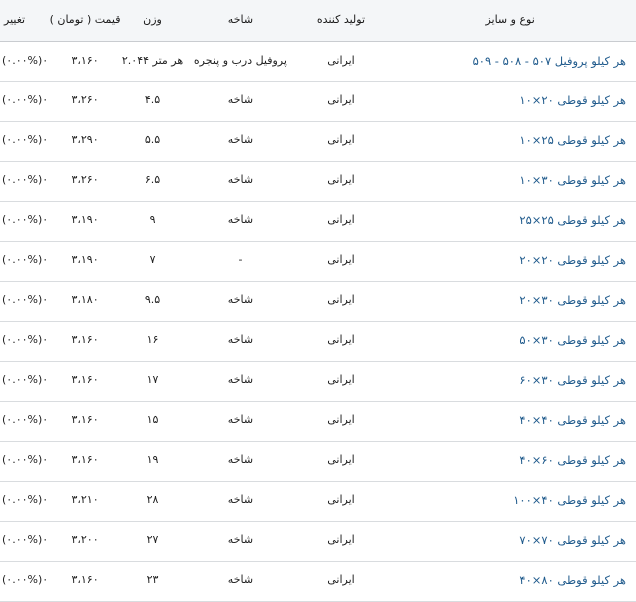  What do you see at coordinates (152, 541) in the screenshot?
I see `weight-cell: ۲۷` at bounding box center [152, 541].